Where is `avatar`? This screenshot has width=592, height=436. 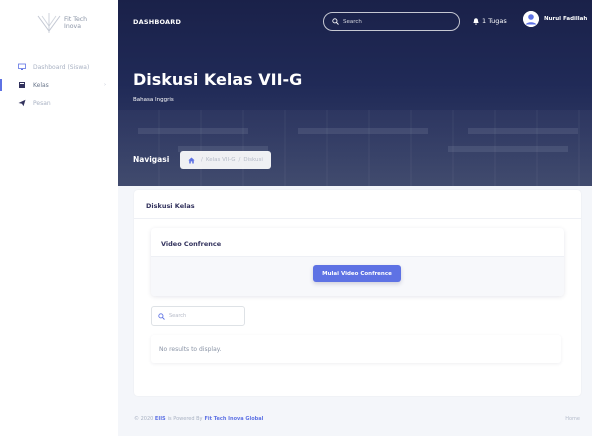 avatar is located at coordinates (531, 19).